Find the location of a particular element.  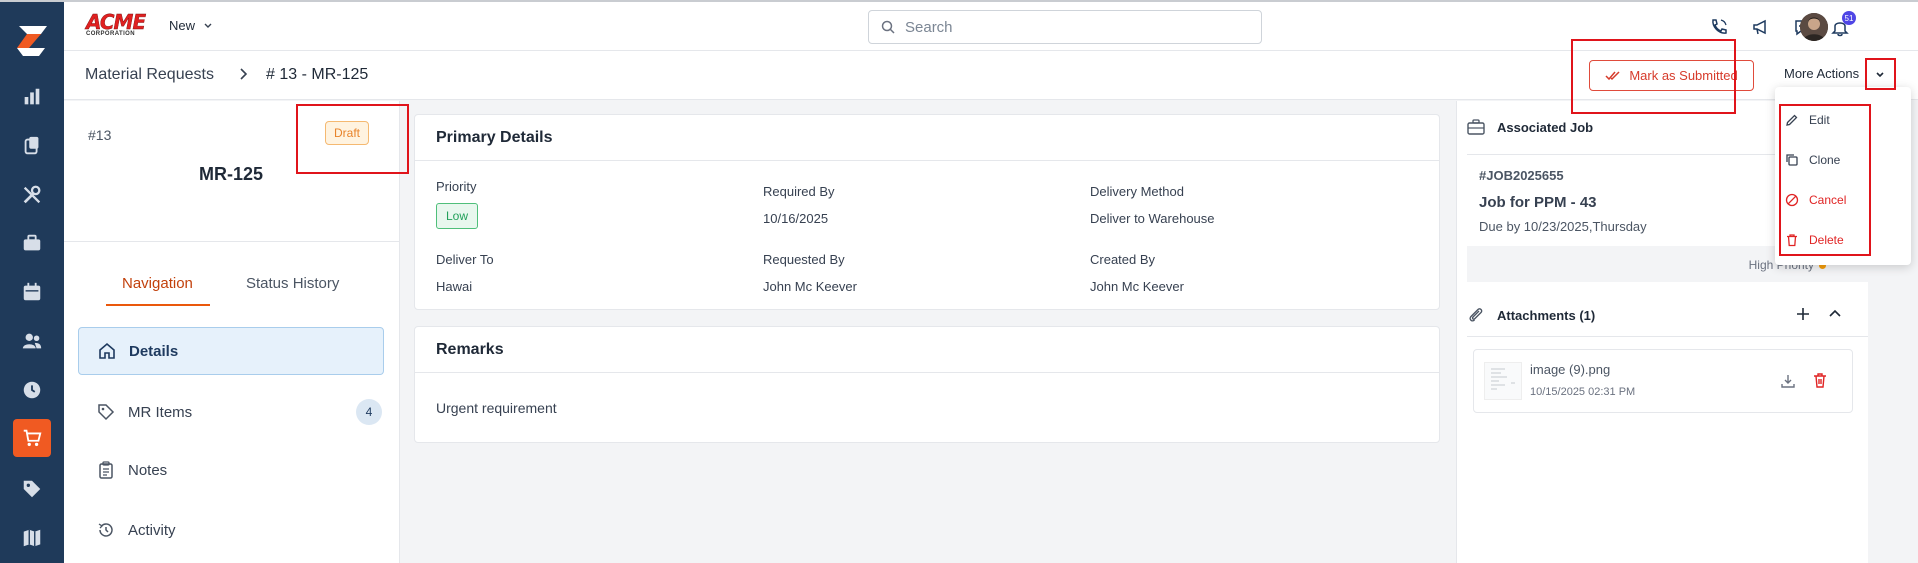

file-name: image (9).png is located at coordinates (1570, 369).